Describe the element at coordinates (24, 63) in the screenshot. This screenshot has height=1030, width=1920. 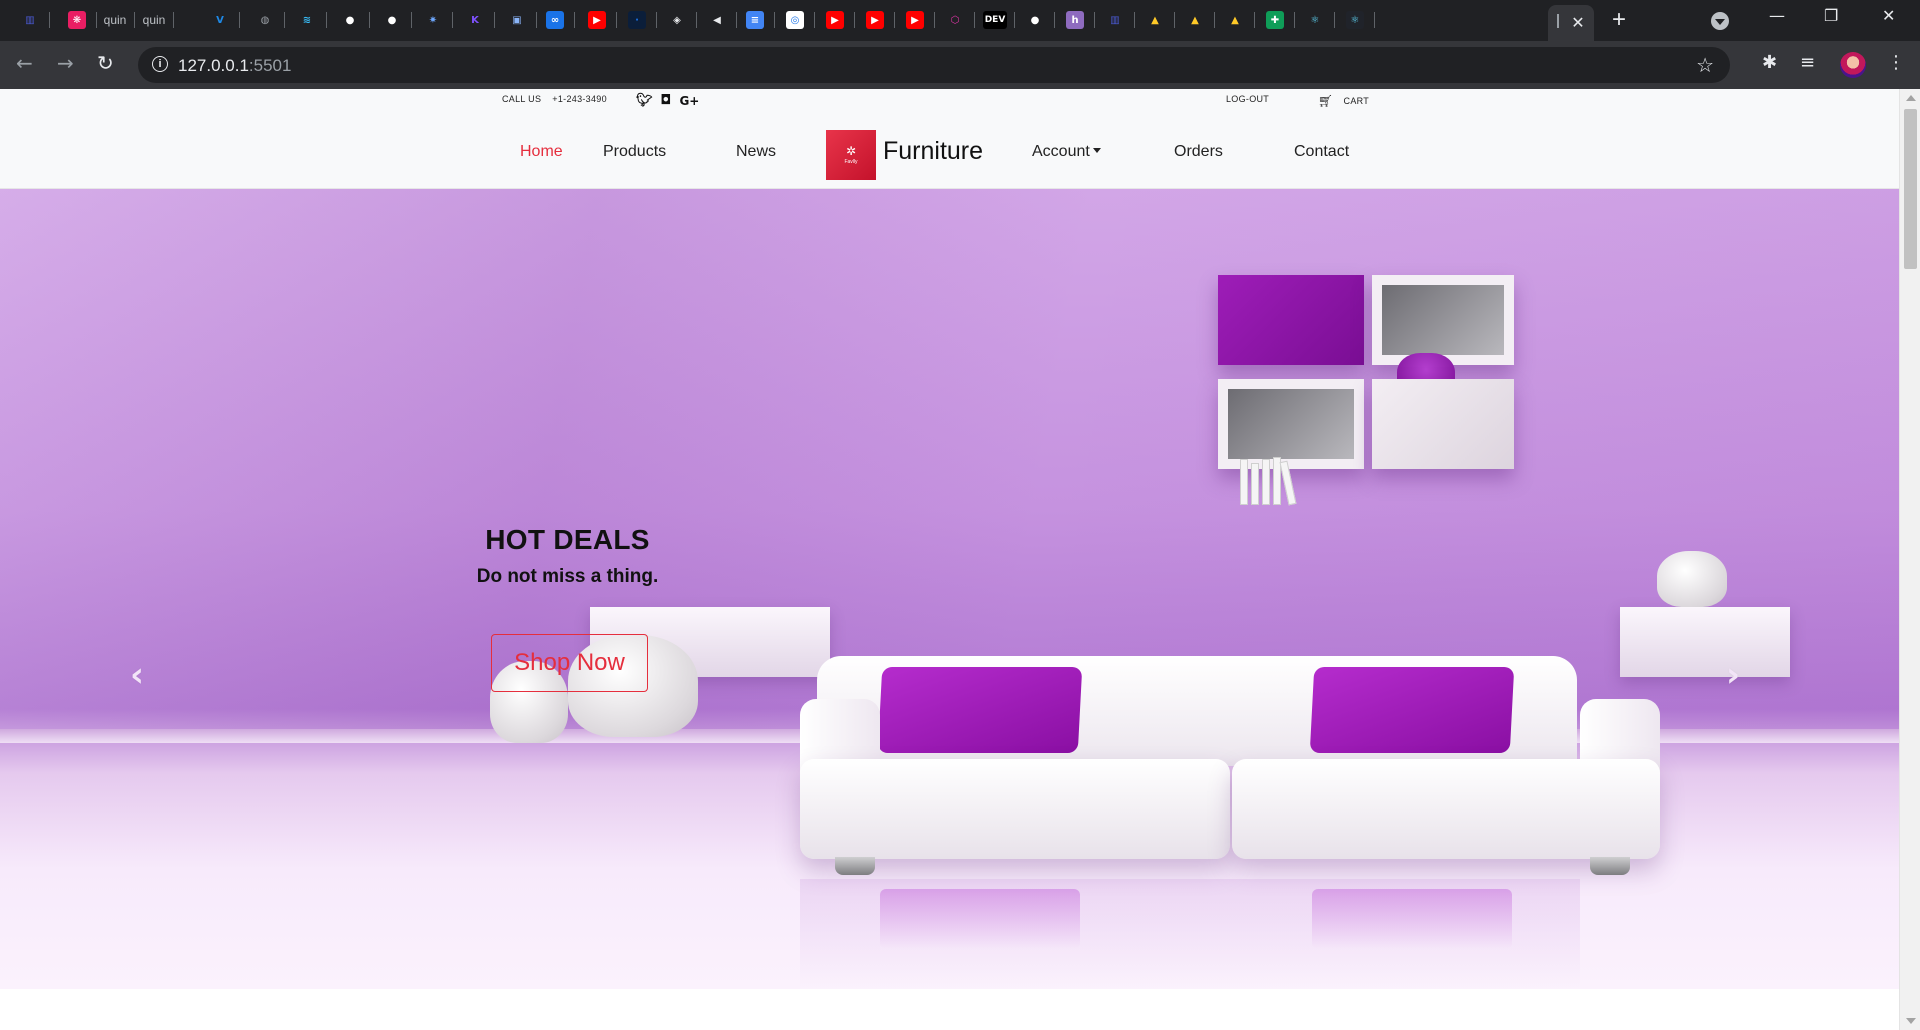
I see `back-icon: ←` at that location.